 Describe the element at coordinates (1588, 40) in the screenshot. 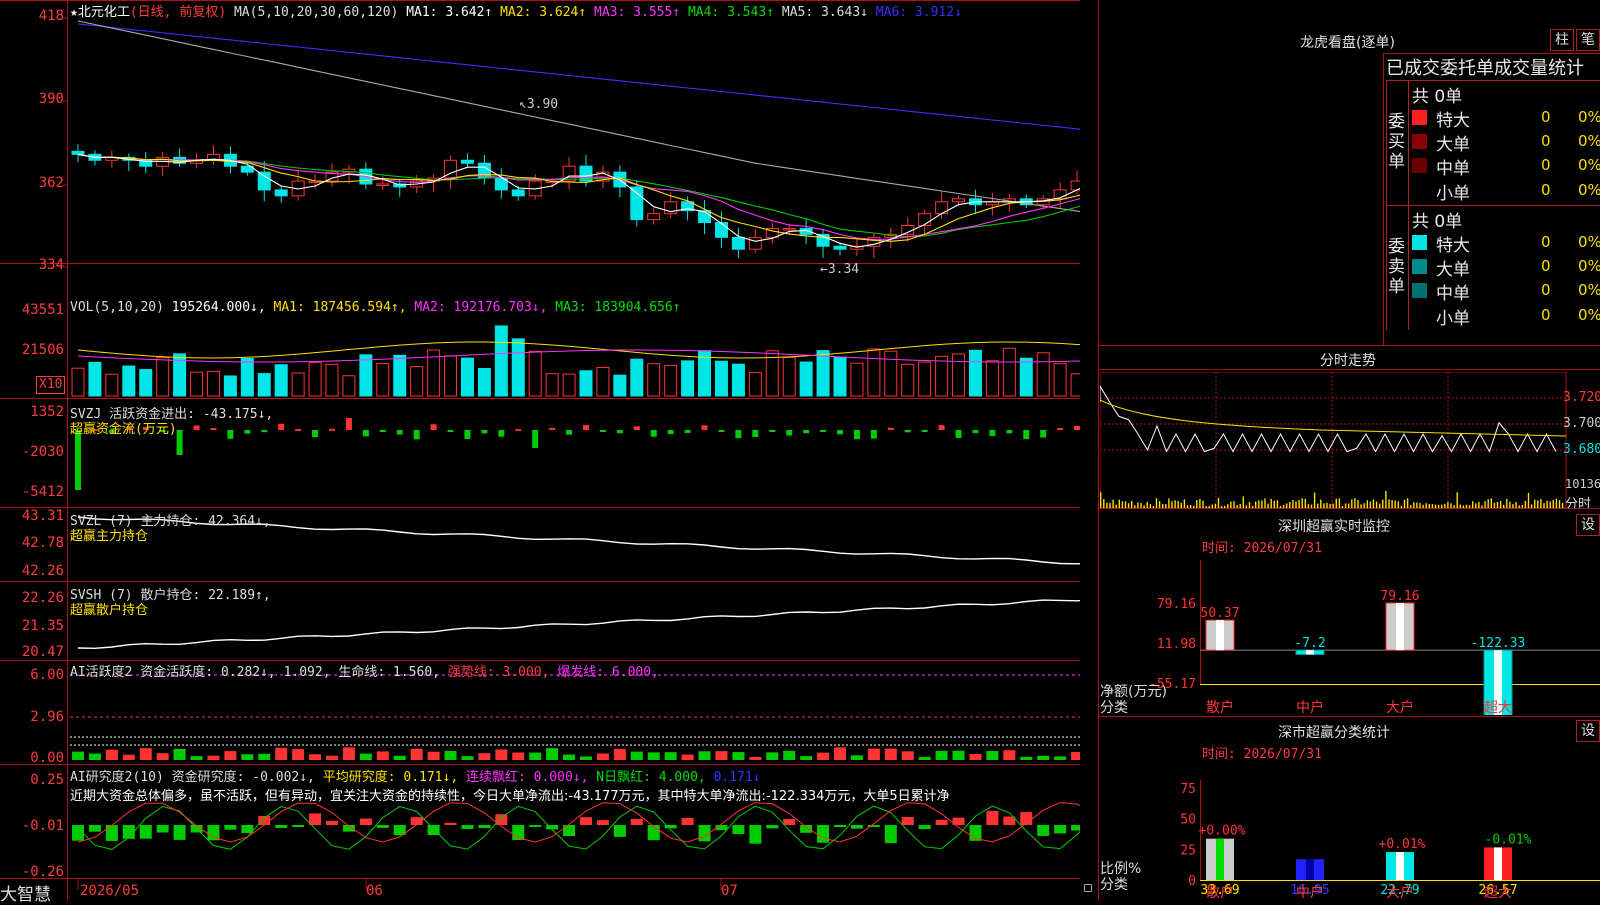

I see `tab-tick-view: 笔` at that location.